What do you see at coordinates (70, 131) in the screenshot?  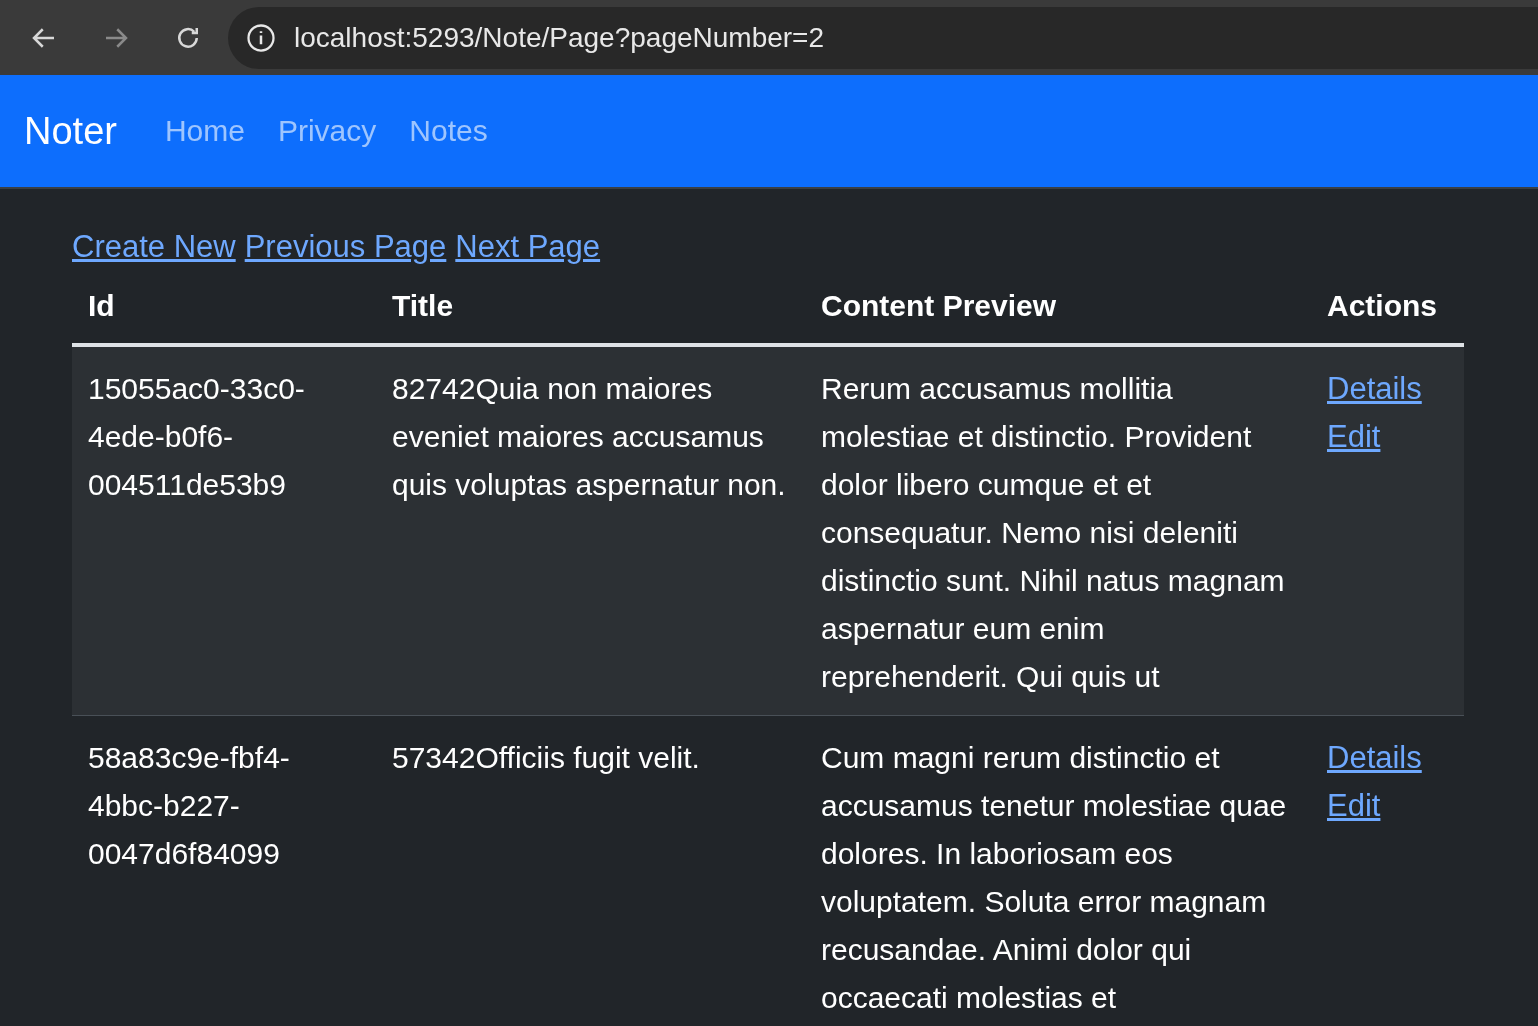 I see `brand-link: Noter` at bounding box center [70, 131].